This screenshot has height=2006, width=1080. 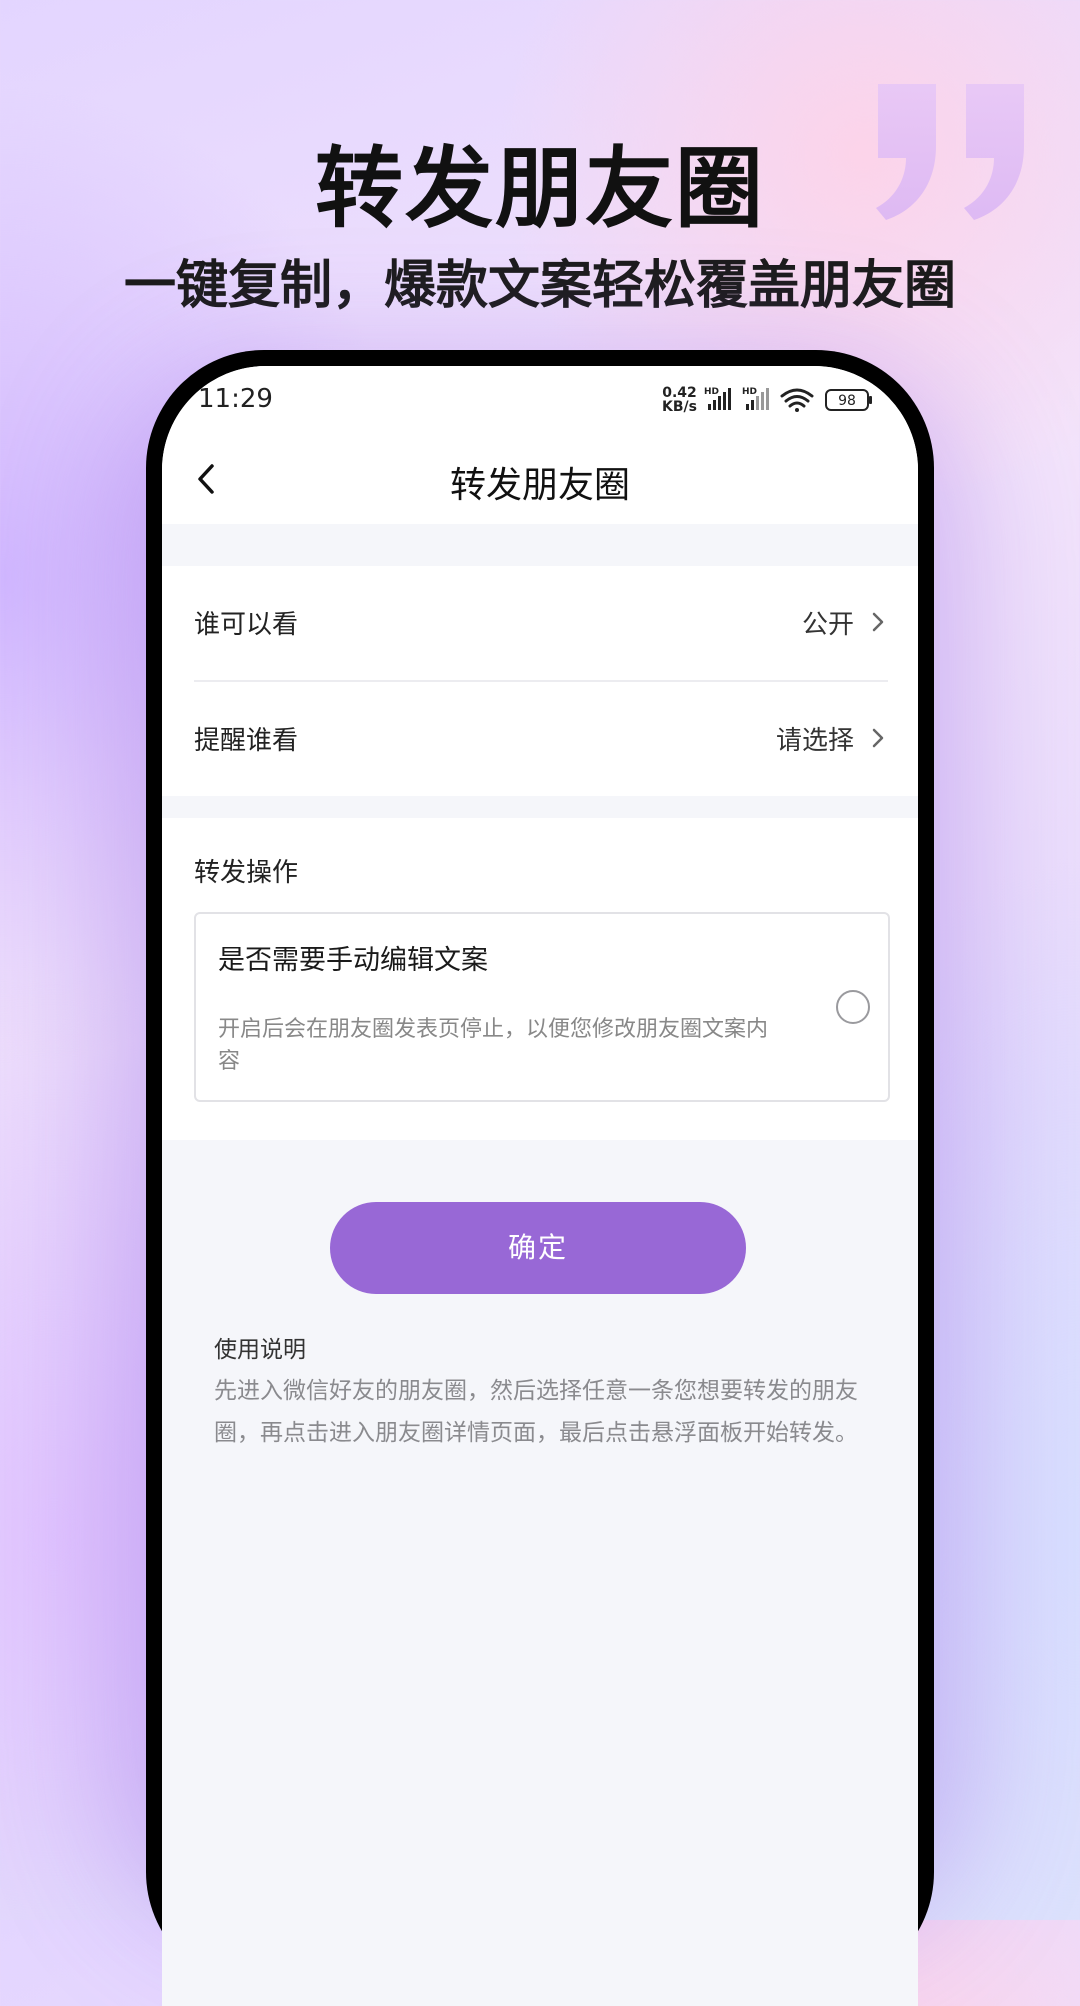 I want to click on signal-label-1: HD, so click(x=711, y=392).